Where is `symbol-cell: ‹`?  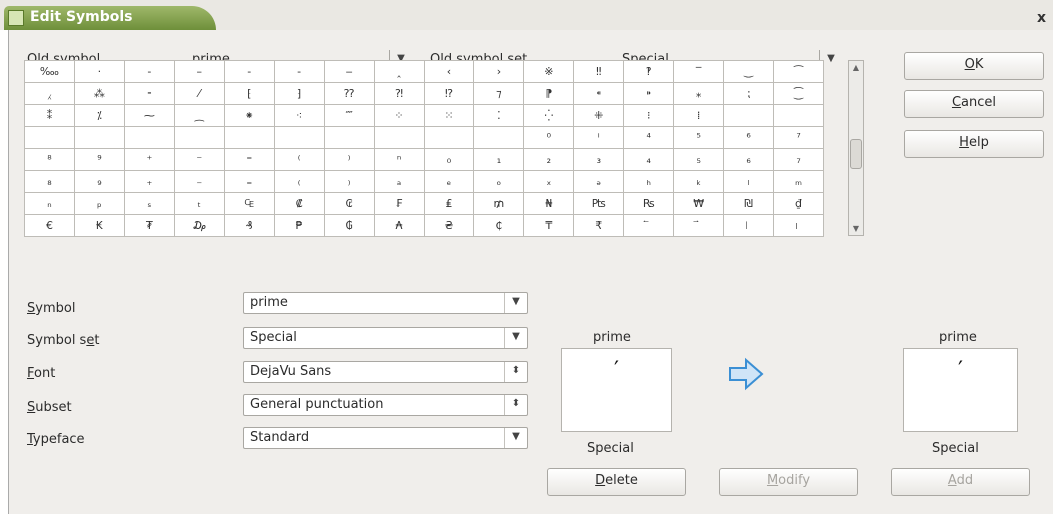 symbol-cell: ‹ is located at coordinates (449, 71).